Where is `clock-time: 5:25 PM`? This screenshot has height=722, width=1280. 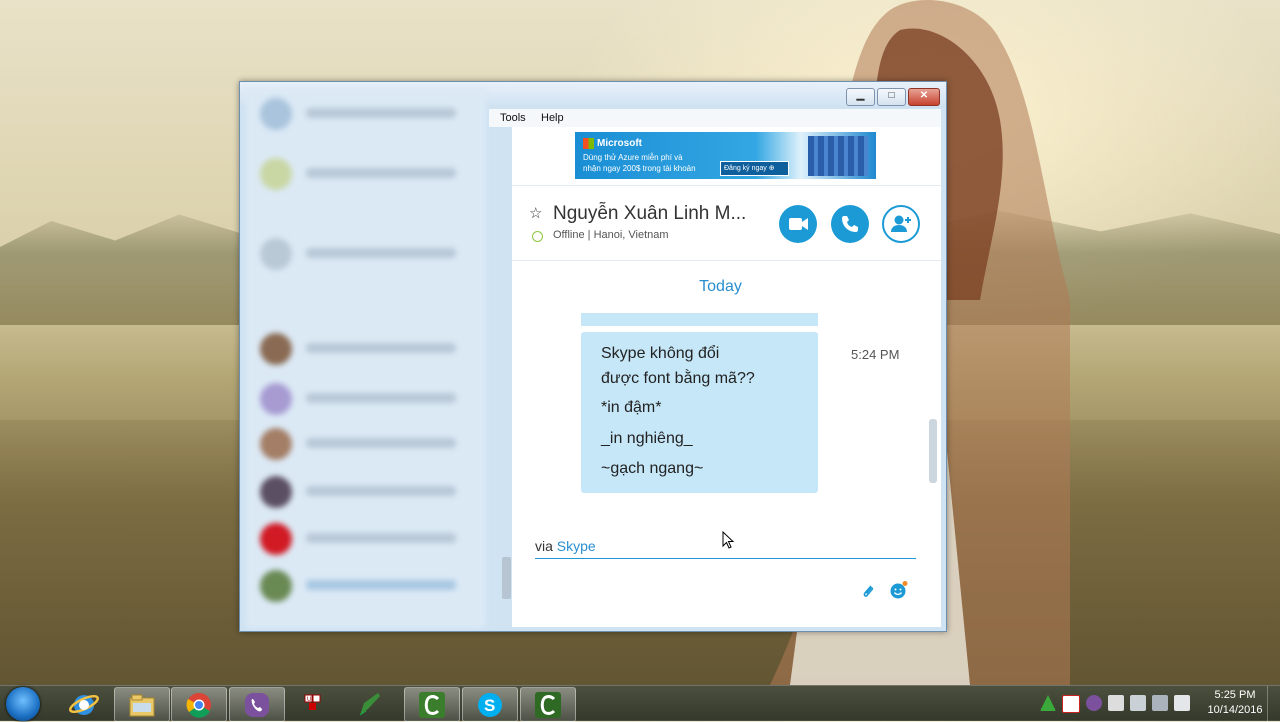 clock-time: 5:25 PM is located at coordinates (1235, 695).